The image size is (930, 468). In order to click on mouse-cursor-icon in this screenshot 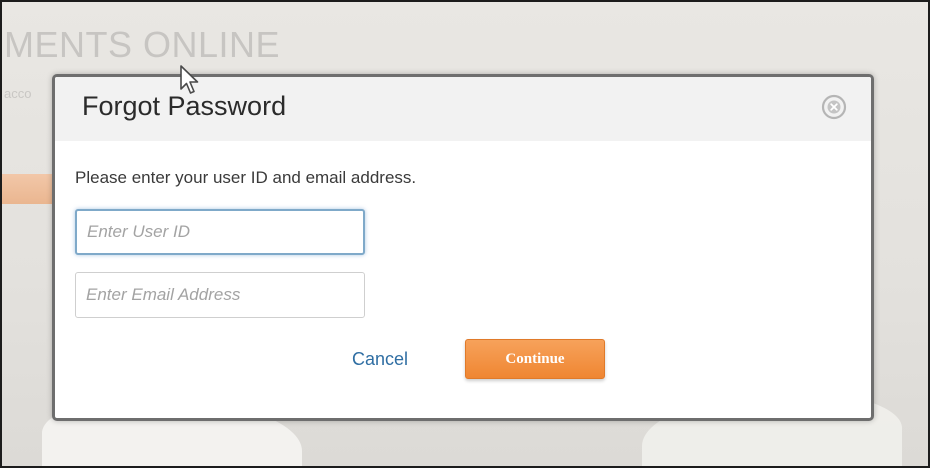, I will do `click(189, 79)`.